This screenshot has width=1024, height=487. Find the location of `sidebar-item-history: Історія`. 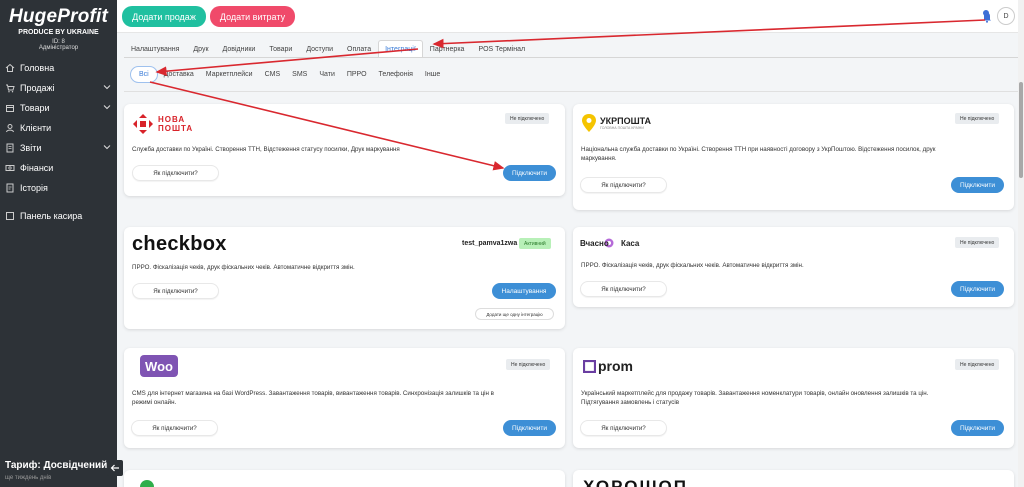

sidebar-item-history: Історія is located at coordinates (58, 188).